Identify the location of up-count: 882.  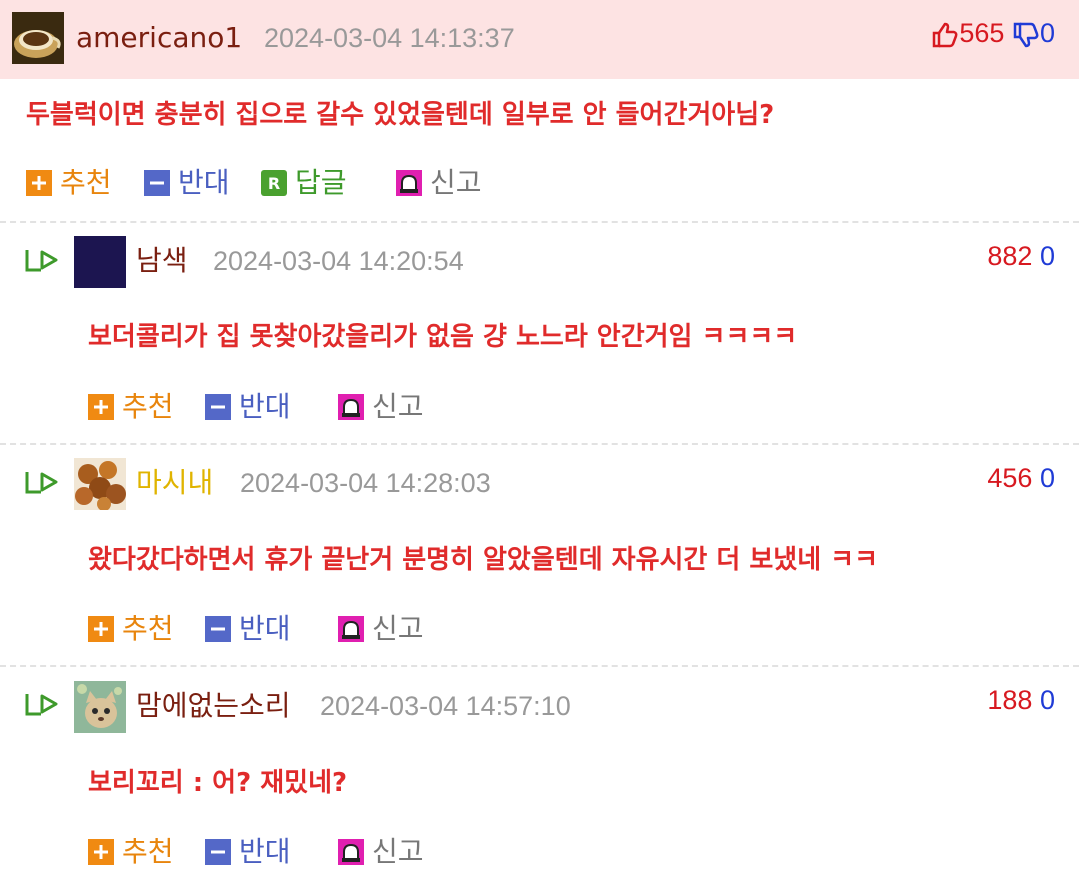
(1010, 256).